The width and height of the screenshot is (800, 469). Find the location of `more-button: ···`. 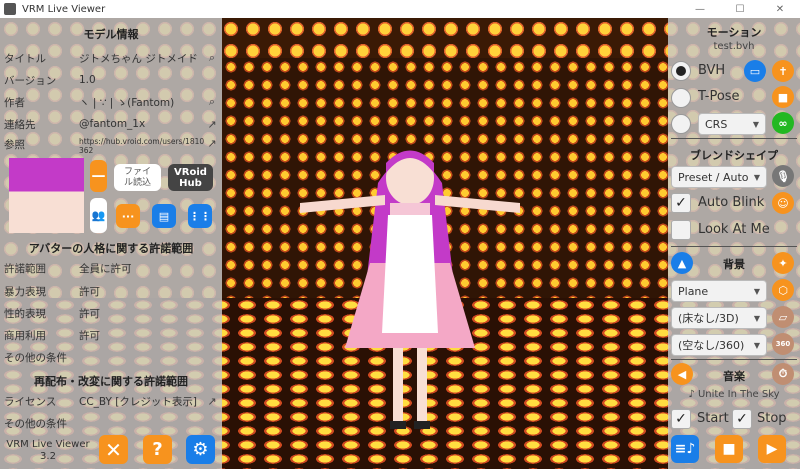

more-button: ··· is located at coordinates (128, 216).